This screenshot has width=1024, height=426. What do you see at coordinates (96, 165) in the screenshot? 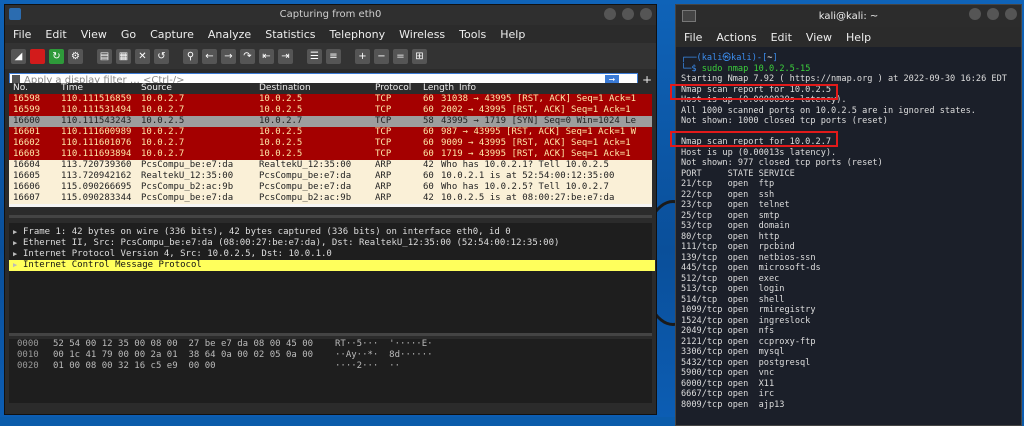
I see `packet-time: 113.720739360` at bounding box center [96, 165].